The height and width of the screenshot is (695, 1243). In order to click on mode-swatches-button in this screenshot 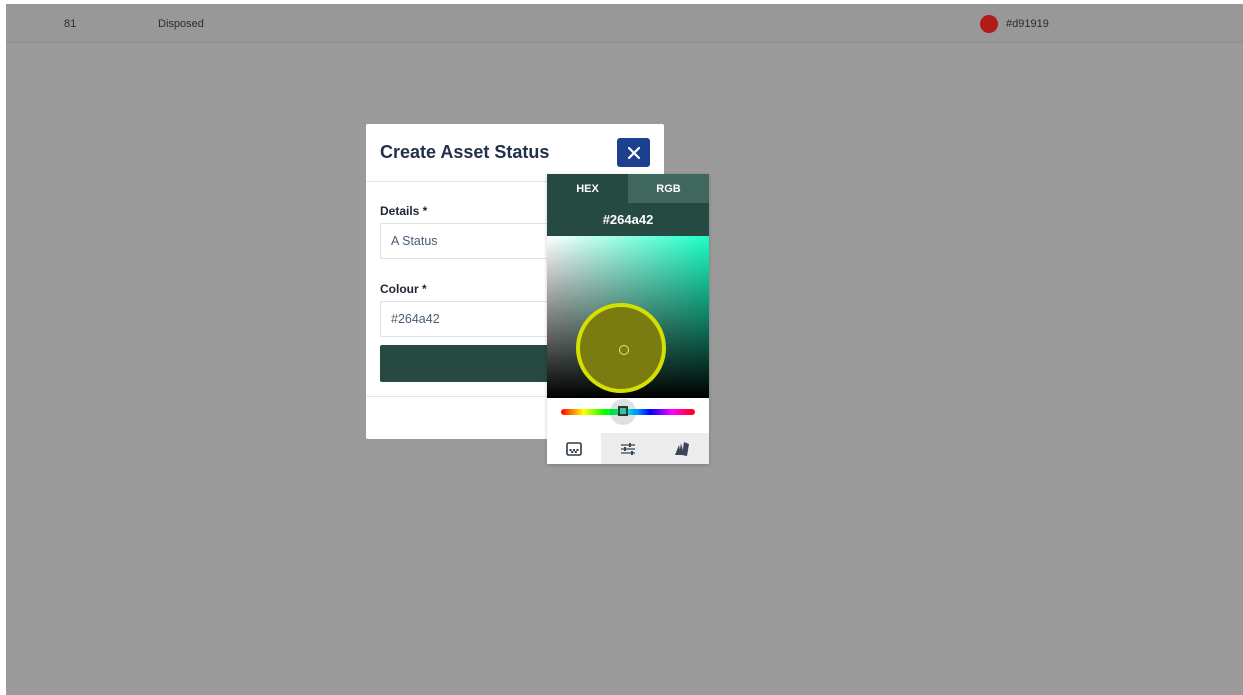, I will do `click(682, 448)`.